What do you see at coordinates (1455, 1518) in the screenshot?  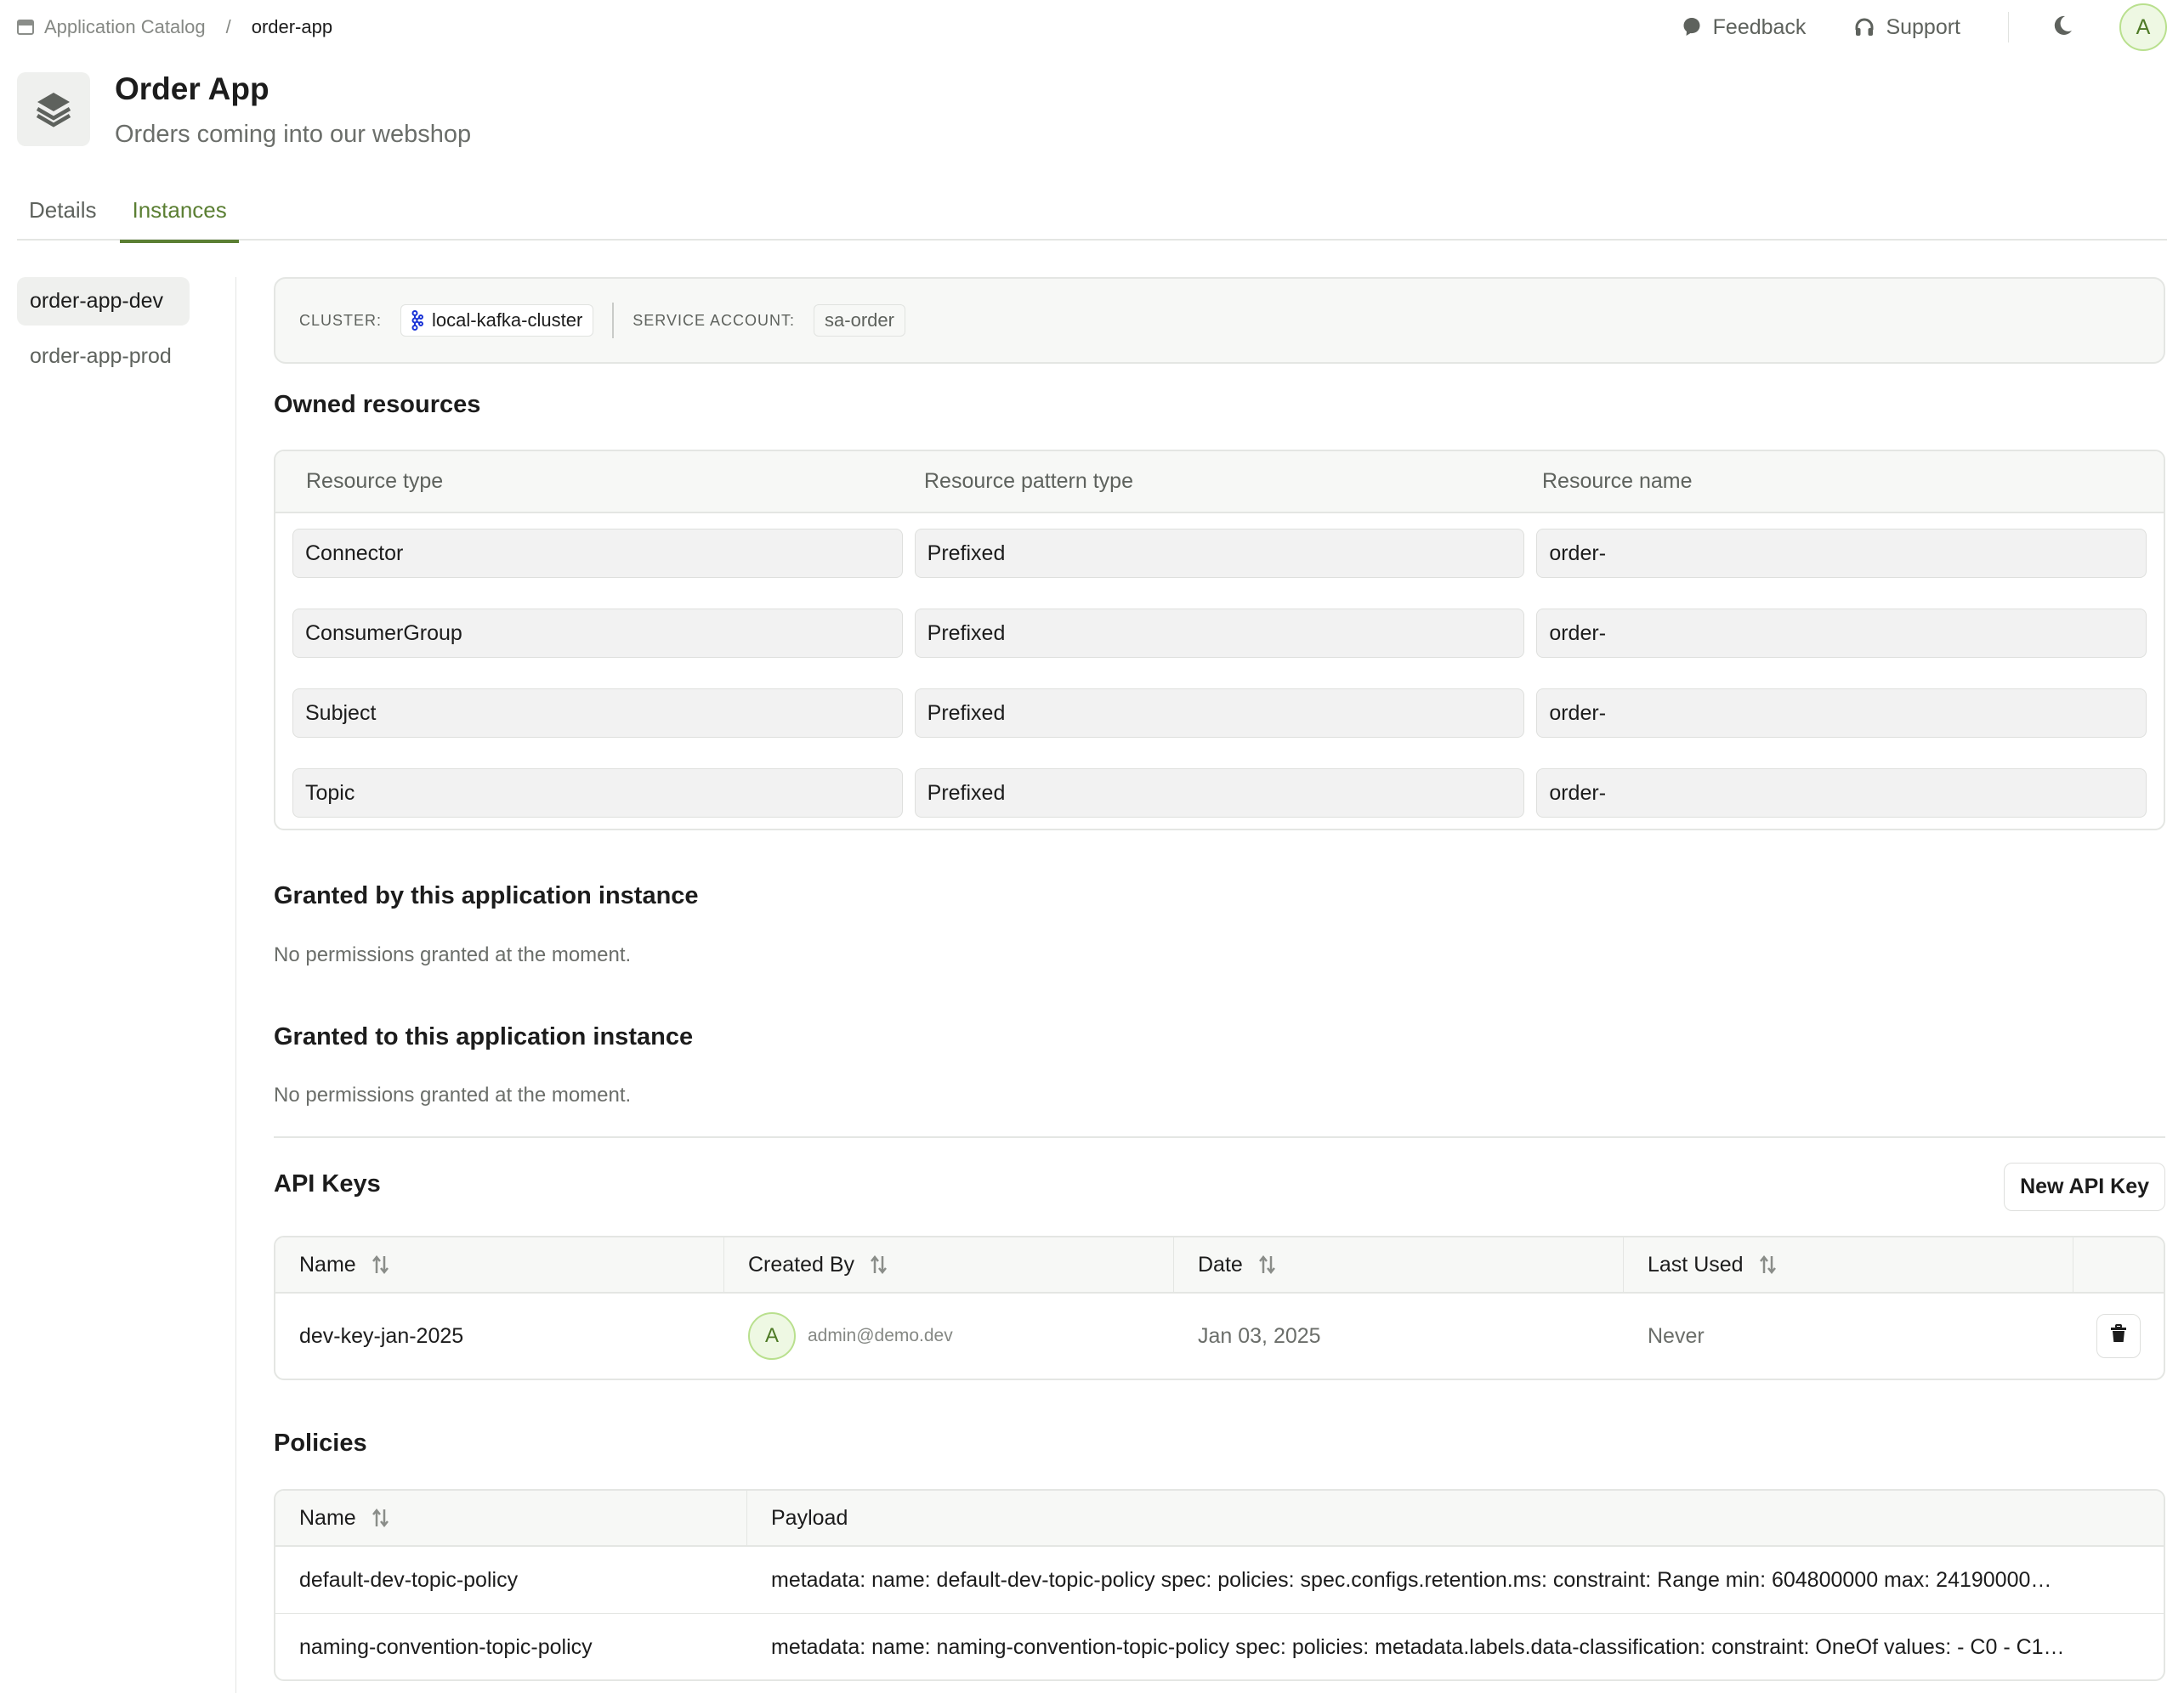 I see `column-payload: Payload` at bounding box center [1455, 1518].